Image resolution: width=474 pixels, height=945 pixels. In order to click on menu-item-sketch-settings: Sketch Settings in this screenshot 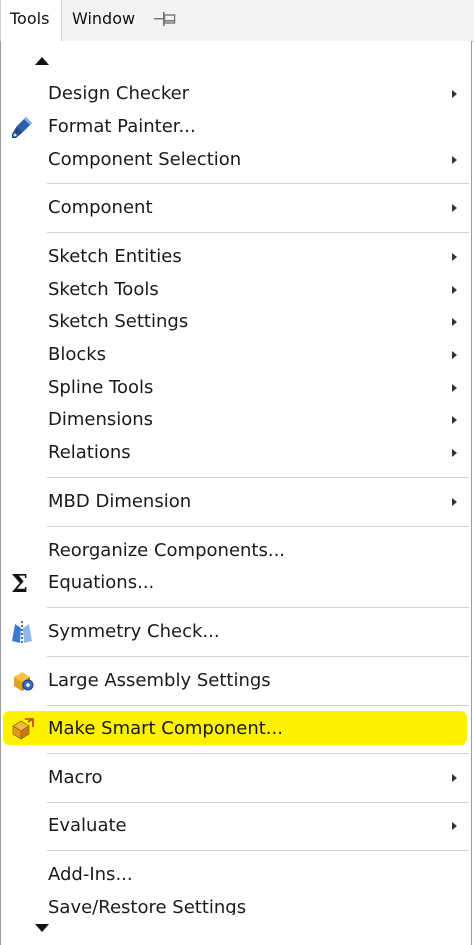, I will do `click(236, 322)`.